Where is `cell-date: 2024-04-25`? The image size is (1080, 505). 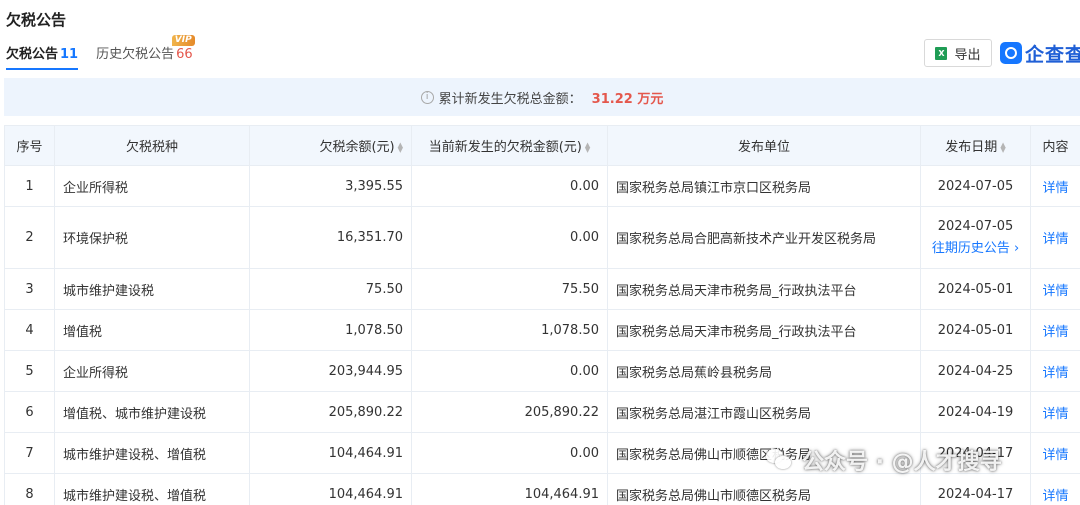
cell-date: 2024-04-25 is located at coordinates (975, 371).